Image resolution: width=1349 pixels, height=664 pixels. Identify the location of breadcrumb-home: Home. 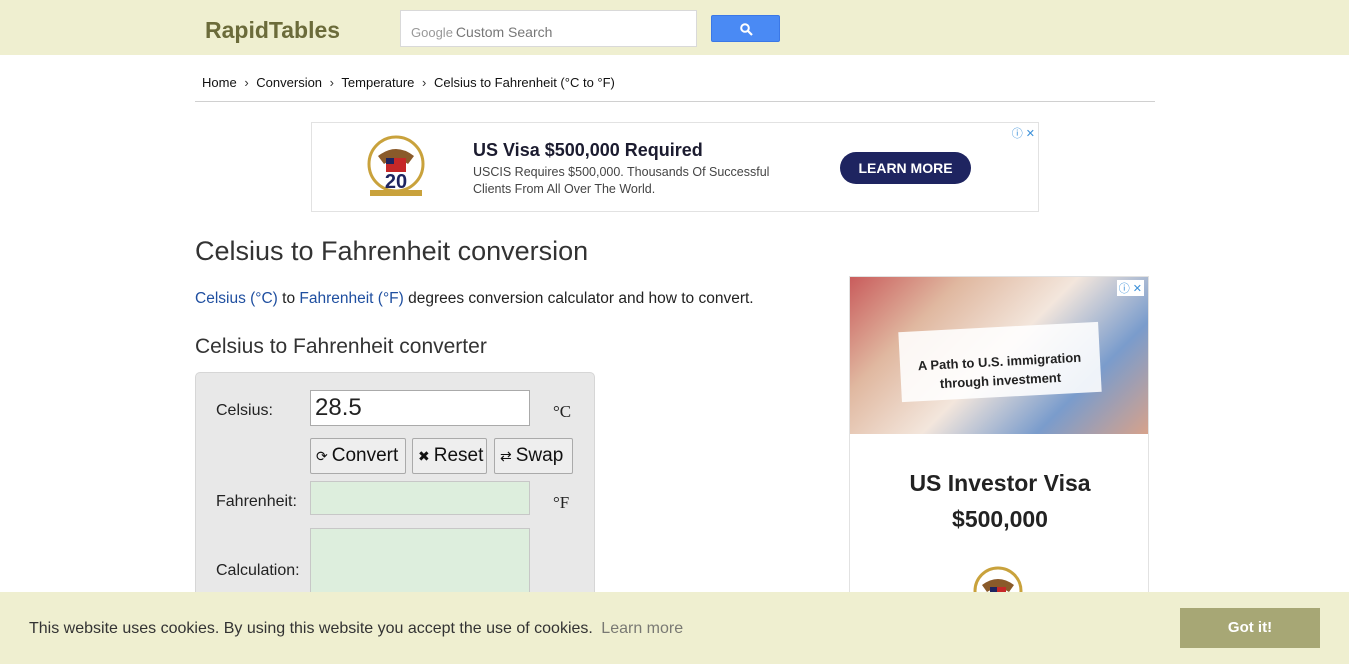
(219, 82).